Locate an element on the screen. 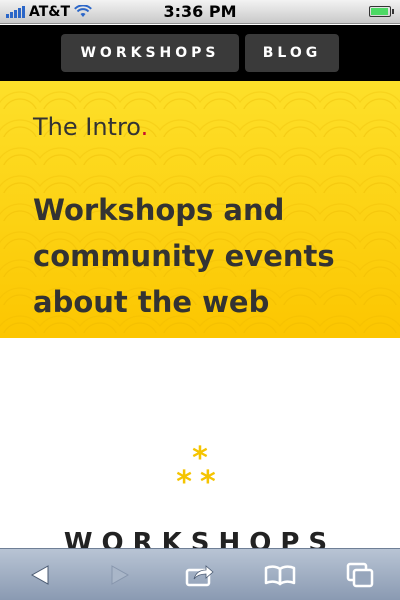  hero-intro: The Intro. is located at coordinates (90, 127).